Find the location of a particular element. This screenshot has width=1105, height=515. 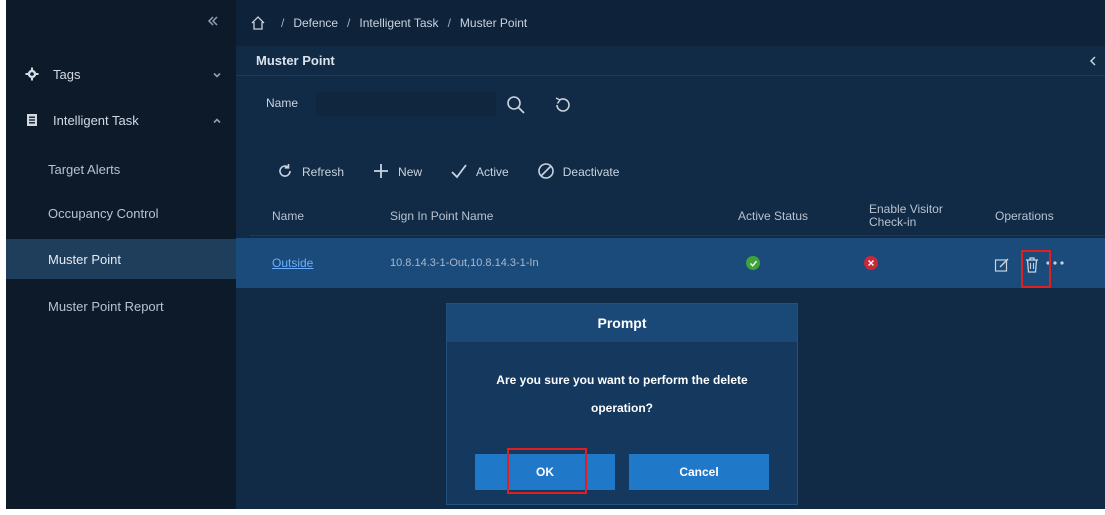

active-status-icon is located at coordinates (753, 263).